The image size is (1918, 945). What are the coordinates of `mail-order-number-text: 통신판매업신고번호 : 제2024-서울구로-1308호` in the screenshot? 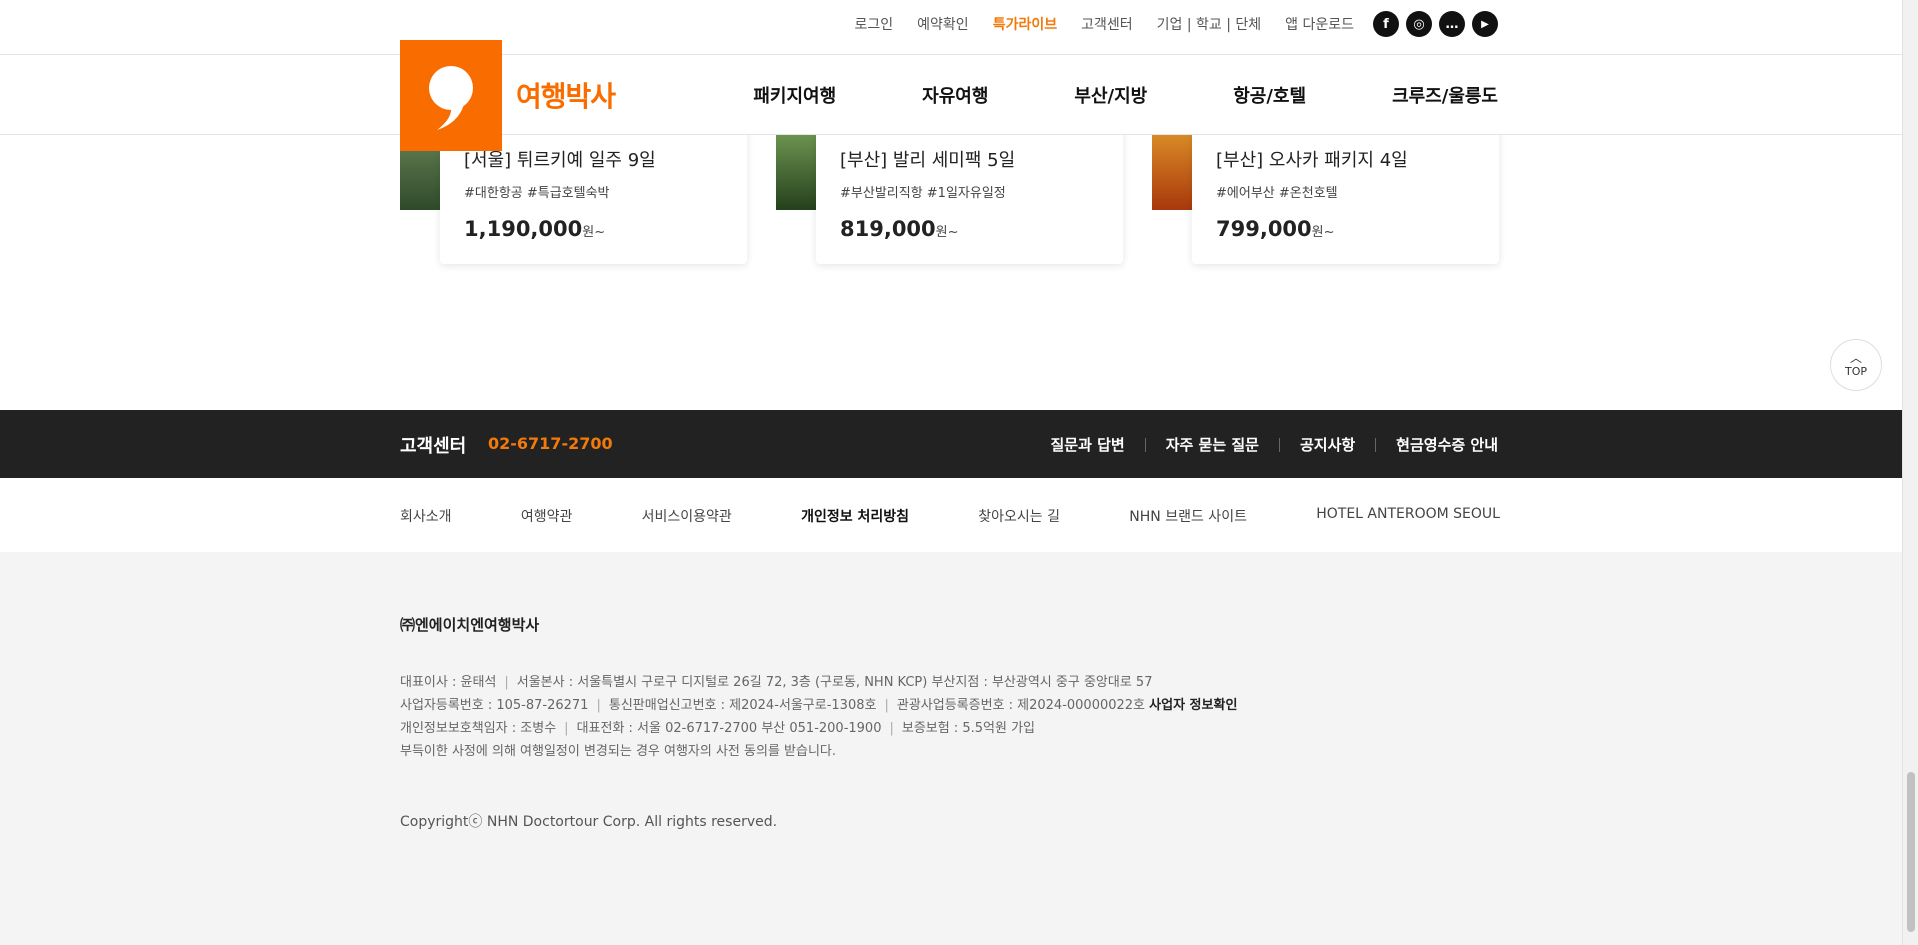 It's located at (742, 705).